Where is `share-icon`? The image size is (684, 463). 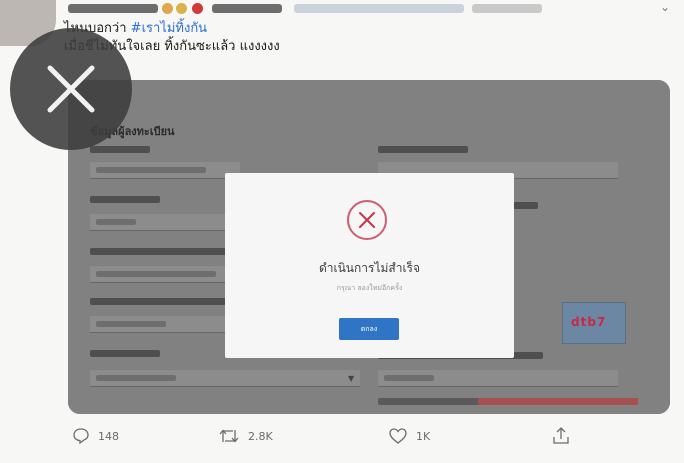 share-icon is located at coordinates (561, 435).